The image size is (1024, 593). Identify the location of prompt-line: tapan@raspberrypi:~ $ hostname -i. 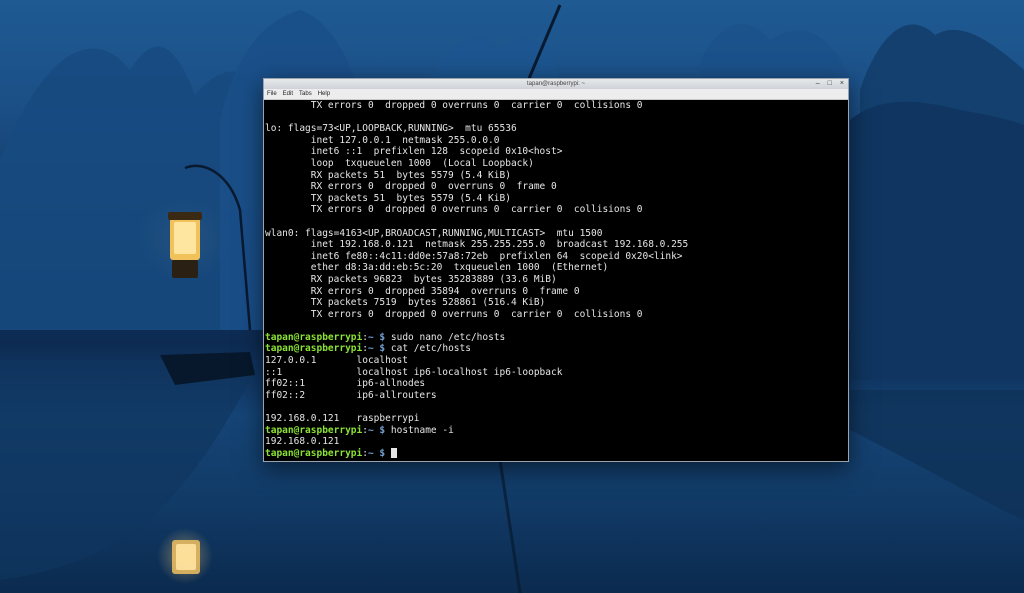
(556, 431).